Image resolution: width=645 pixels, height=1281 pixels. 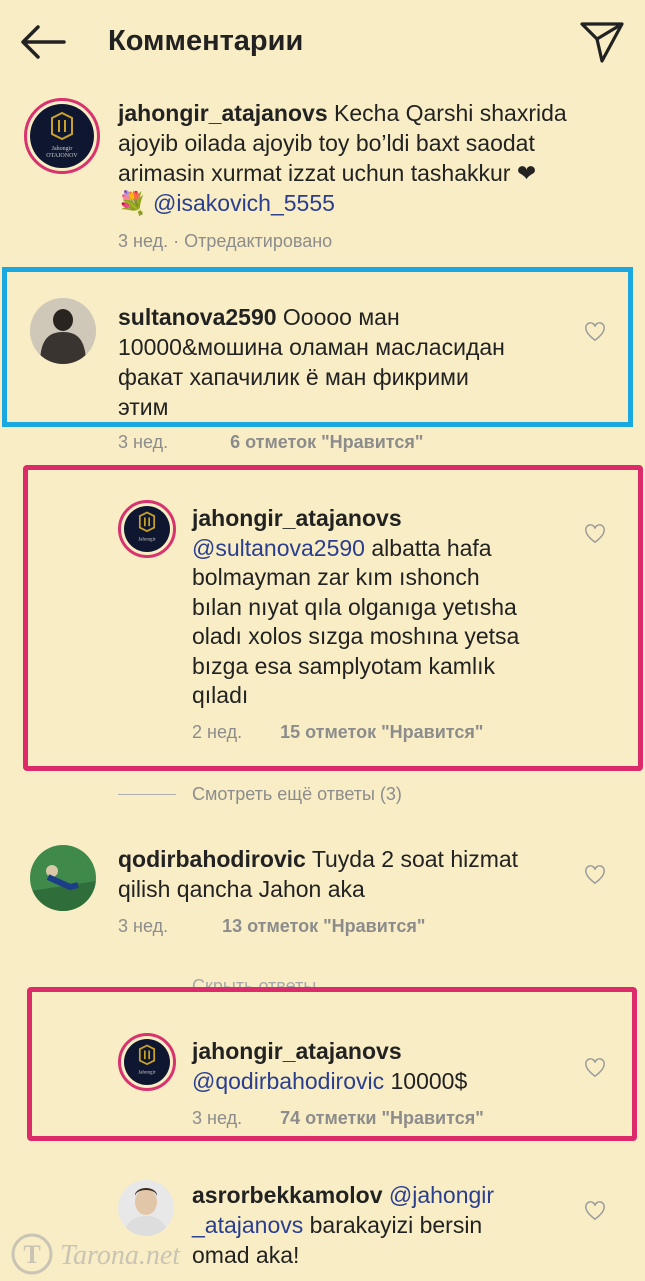 I want to click on svg-text: Tarona.net, so click(x=120, y=1255).